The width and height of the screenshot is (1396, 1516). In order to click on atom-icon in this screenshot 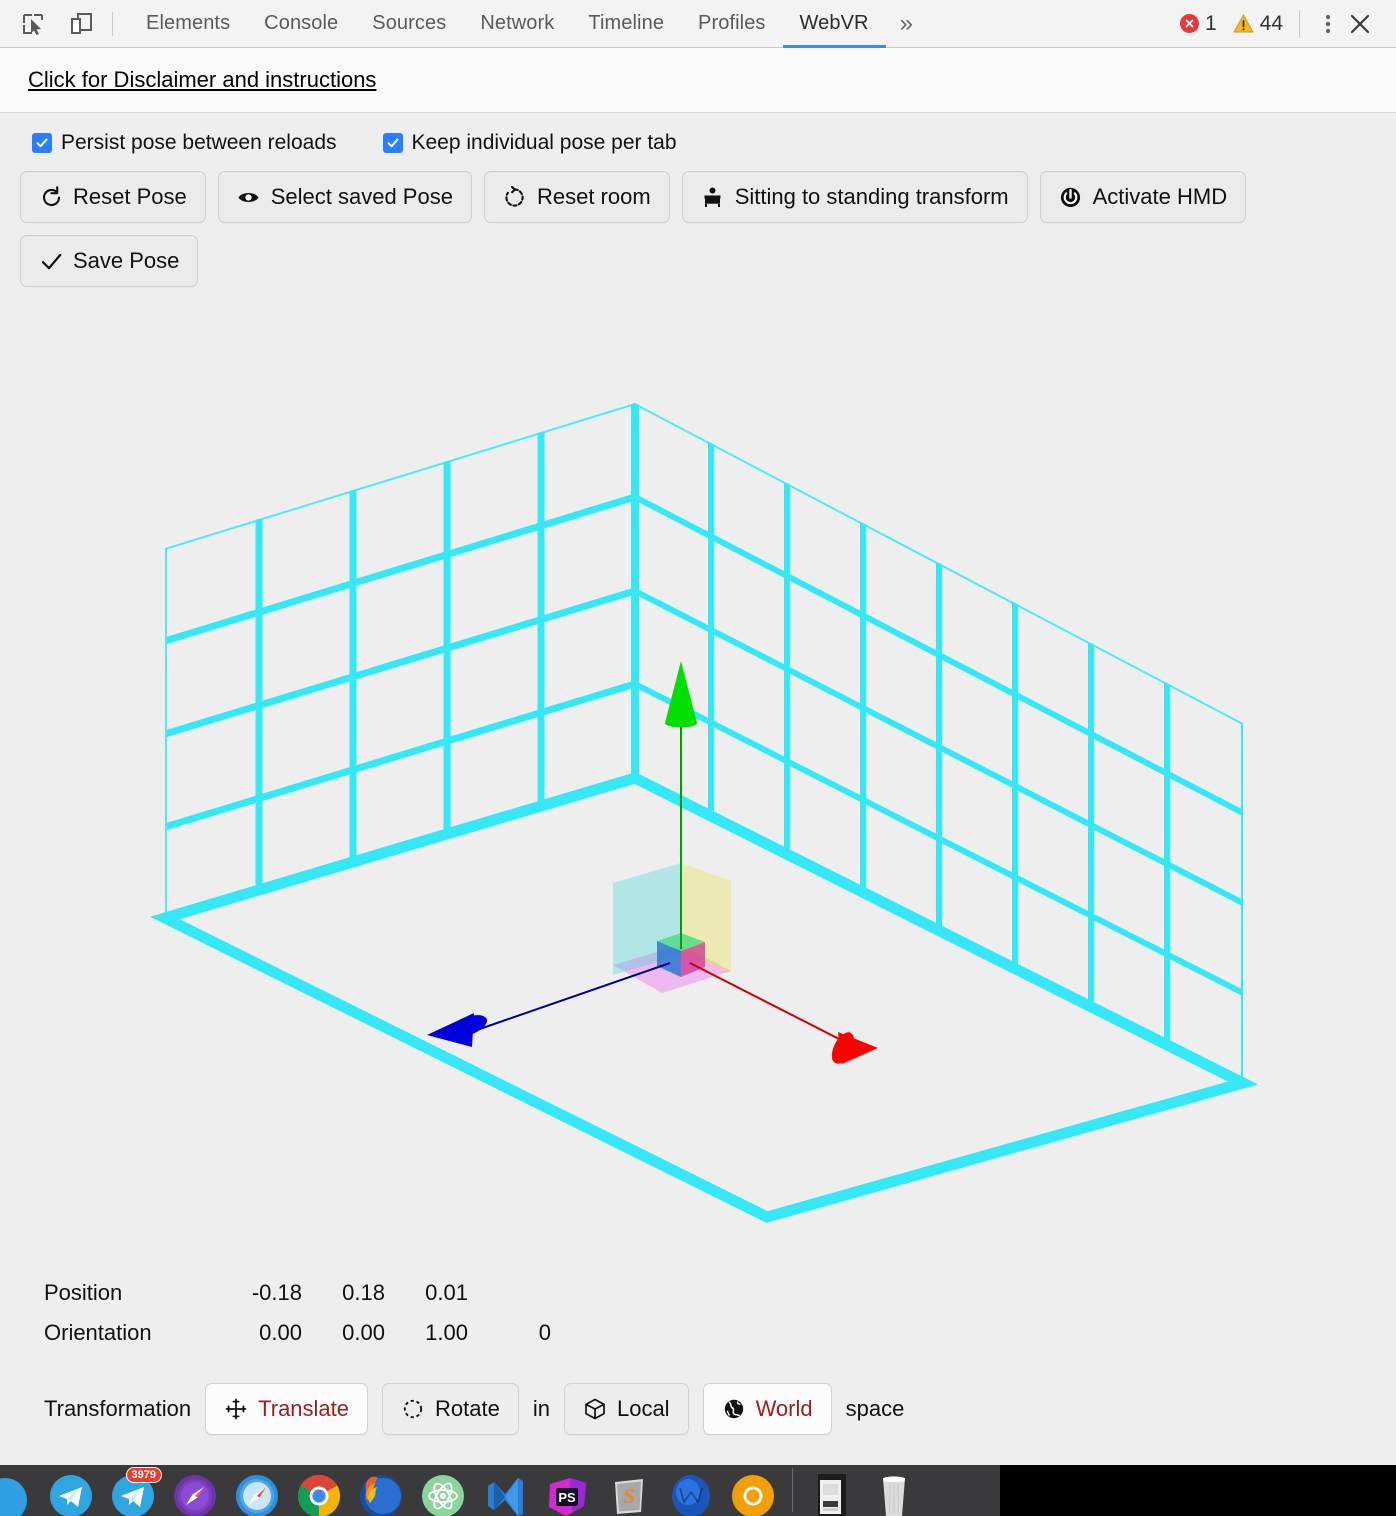, I will do `click(443, 1490)`.